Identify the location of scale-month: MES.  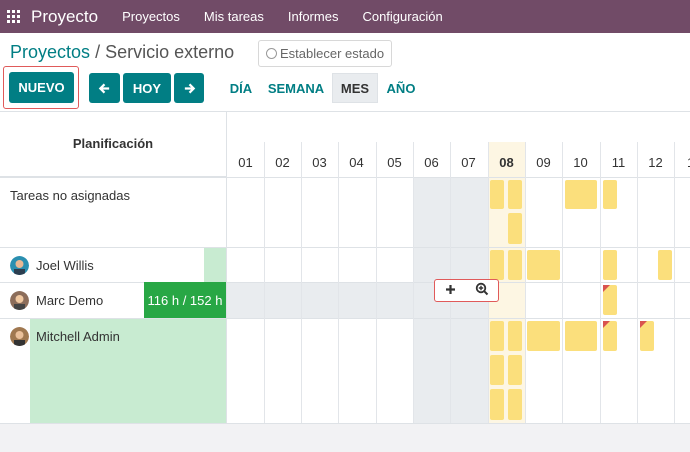
(355, 88).